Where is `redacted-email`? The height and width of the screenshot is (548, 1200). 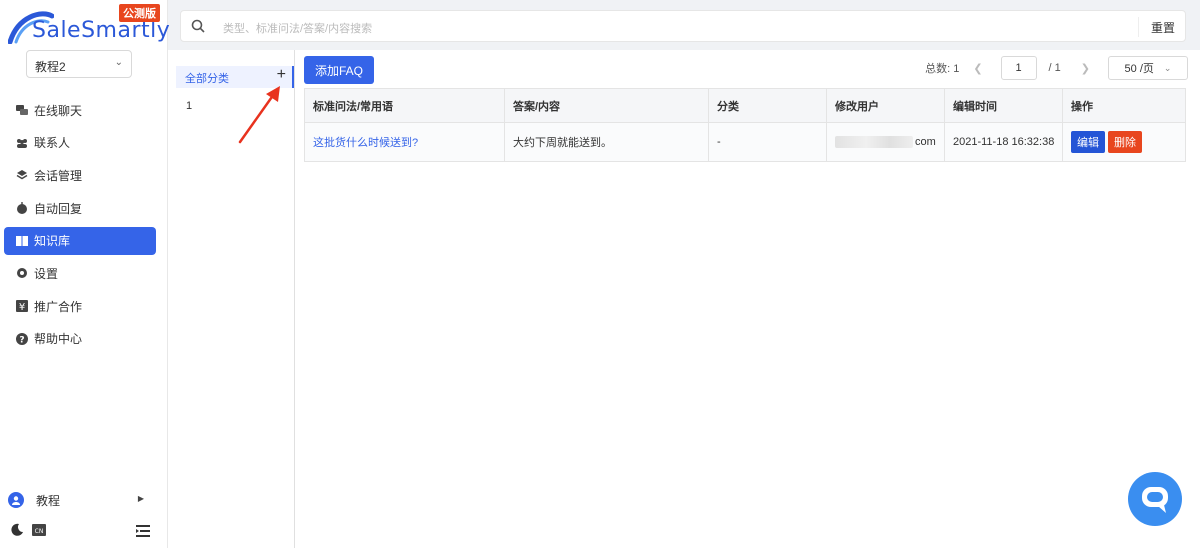
redacted-email is located at coordinates (874, 142).